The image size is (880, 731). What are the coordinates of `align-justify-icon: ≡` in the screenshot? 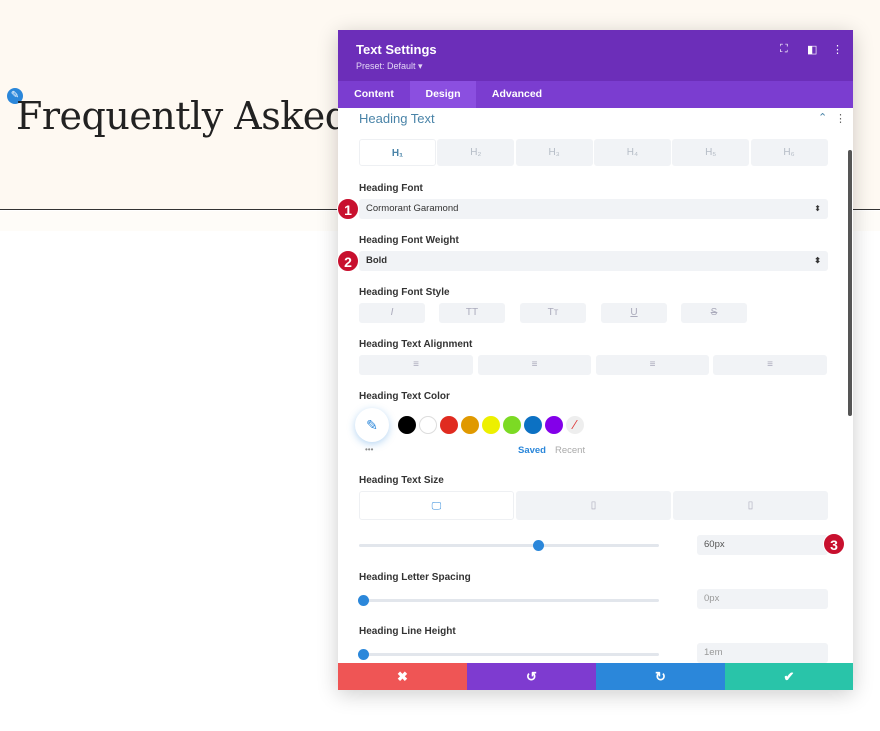 It's located at (770, 365).